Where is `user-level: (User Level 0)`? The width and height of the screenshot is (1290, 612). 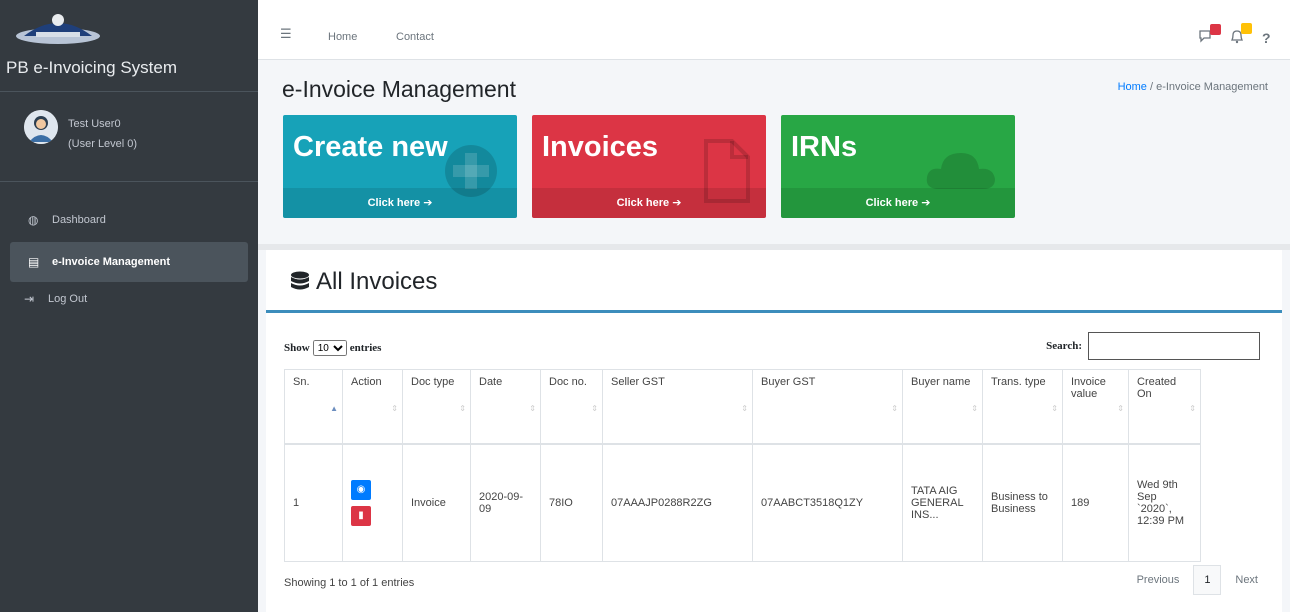
user-level: (User Level 0) is located at coordinates (103, 144).